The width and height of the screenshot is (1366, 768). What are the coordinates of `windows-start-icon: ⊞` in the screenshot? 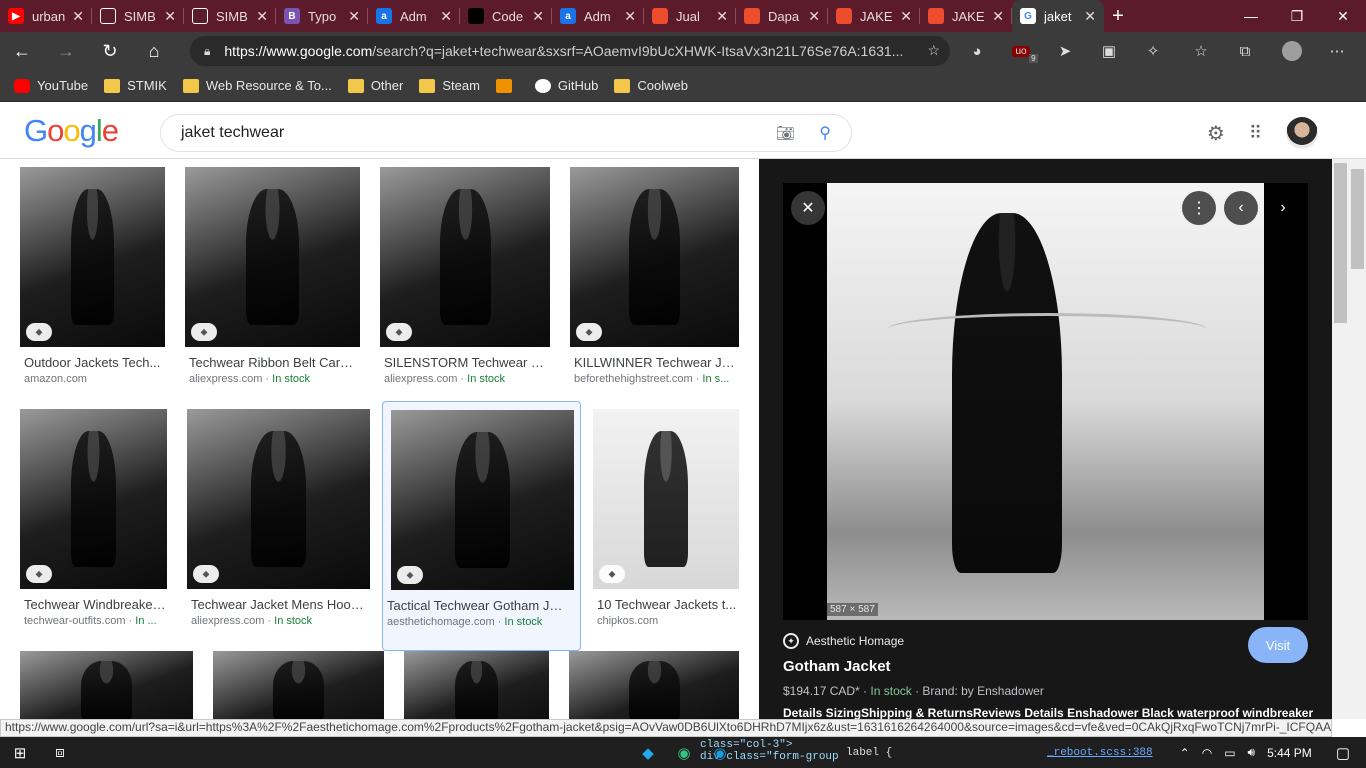 It's located at (20, 752).